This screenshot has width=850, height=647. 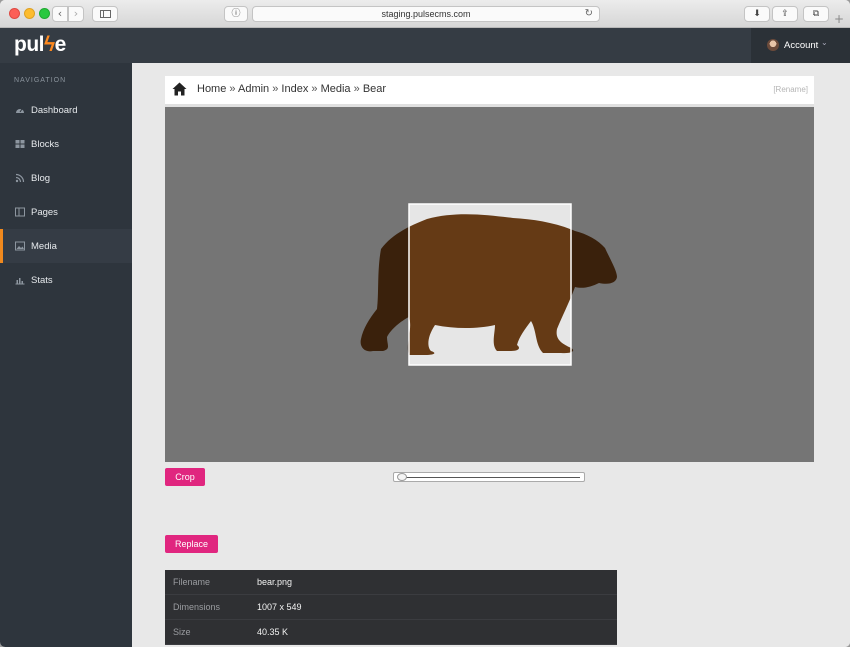 What do you see at coordinates (253, 89) in the screenshot?
I see `breadcrumb-admin: Admin` at bounding box center [253, 89].